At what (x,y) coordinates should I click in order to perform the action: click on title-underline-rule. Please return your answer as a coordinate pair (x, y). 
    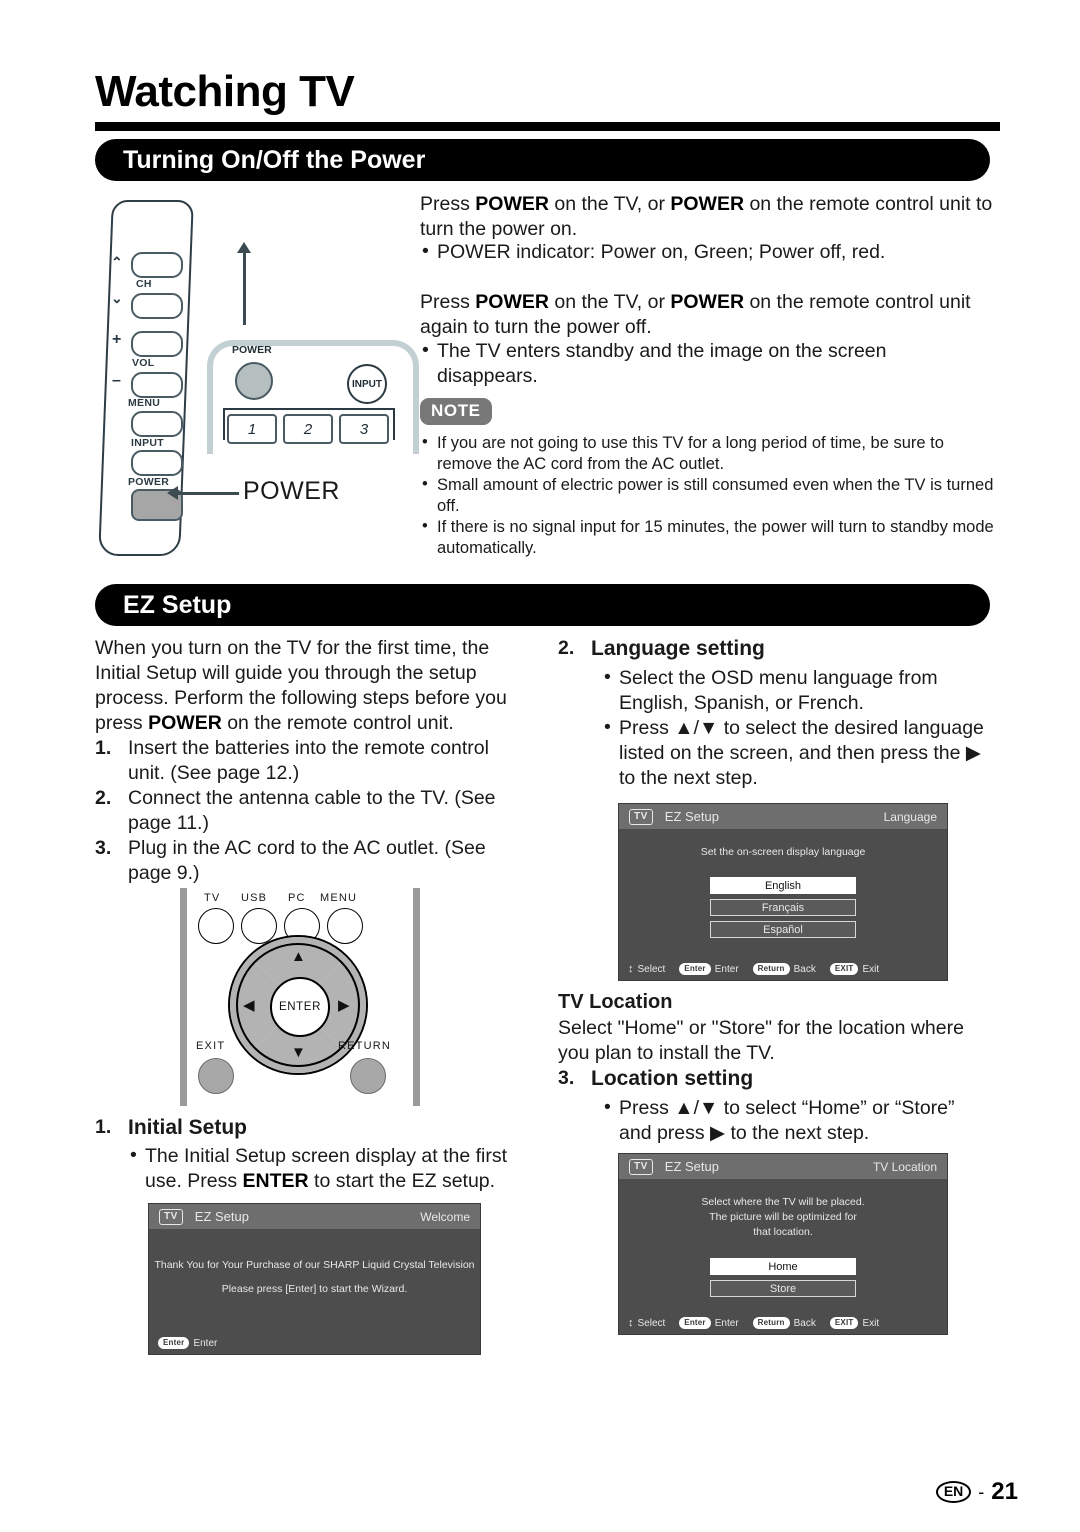
    Looking at the image, I should click on (547, 126).